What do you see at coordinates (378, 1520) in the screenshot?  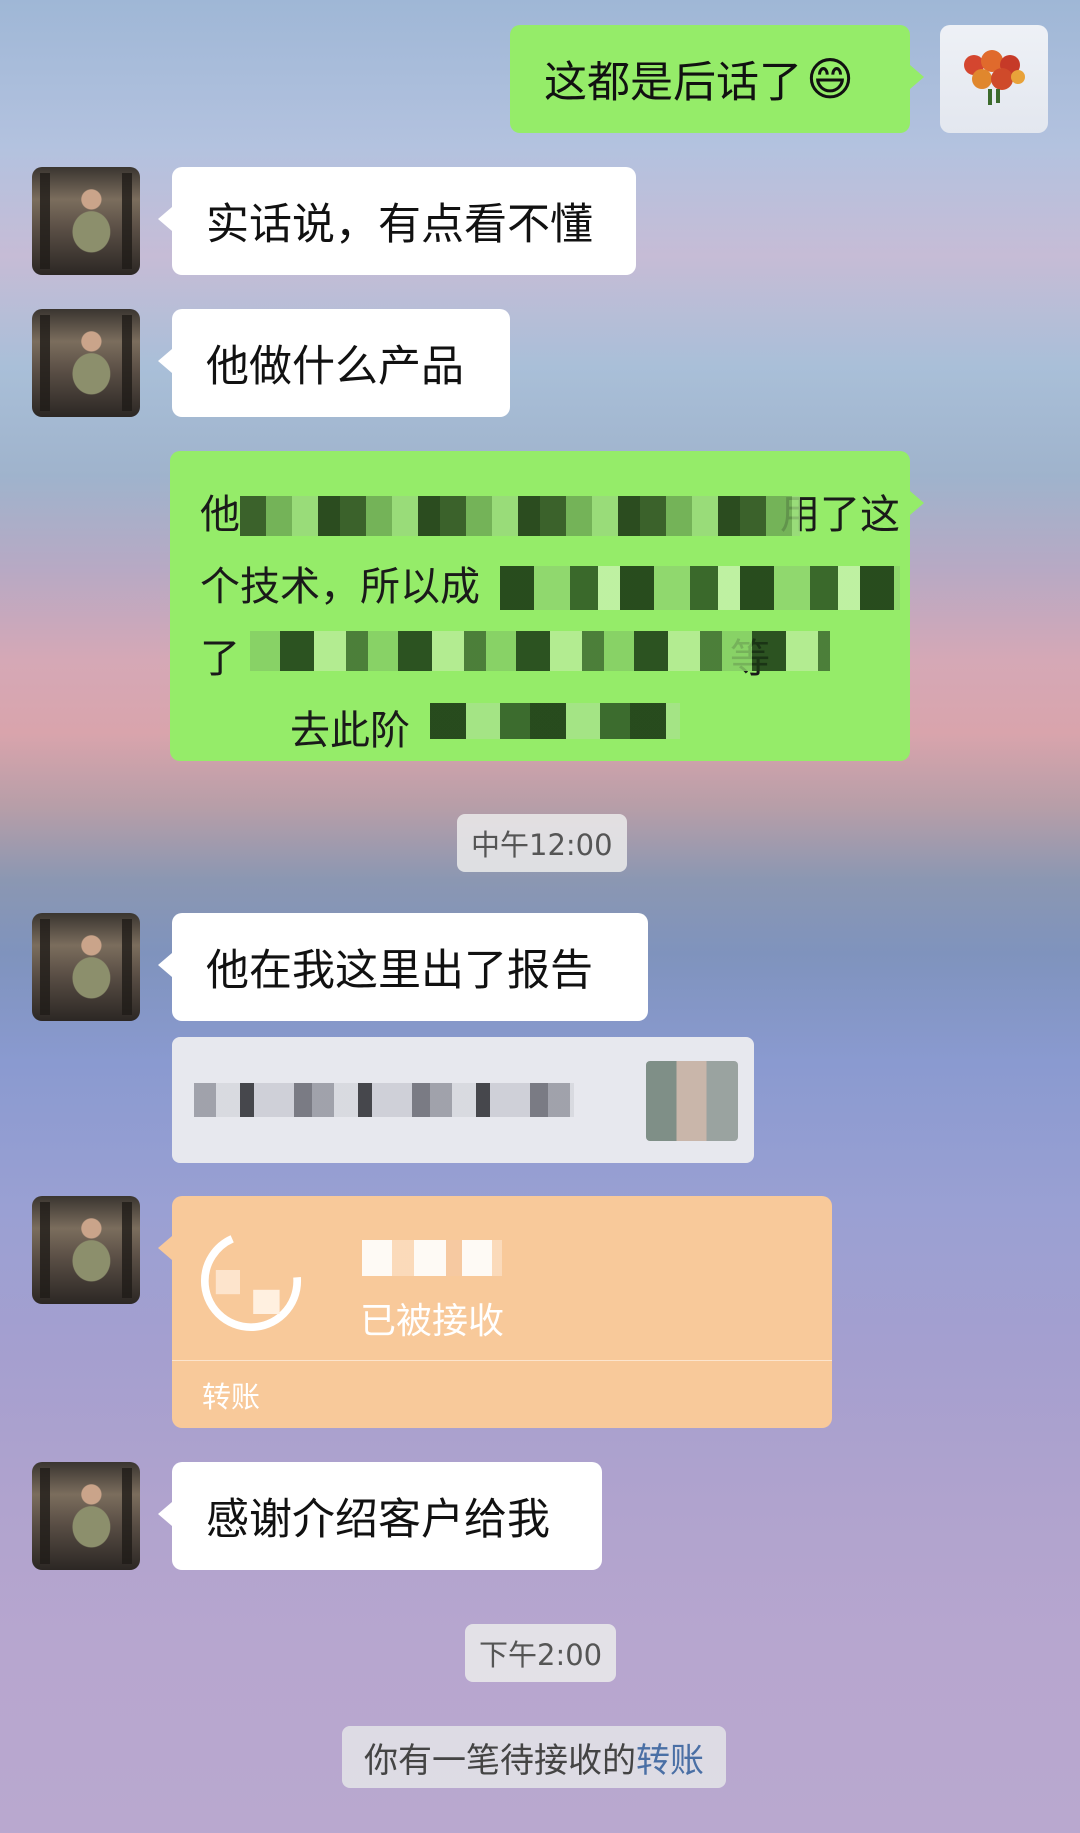 I see `message-text: 感谢介绍客户给我` at bounding box center [378, 1520].